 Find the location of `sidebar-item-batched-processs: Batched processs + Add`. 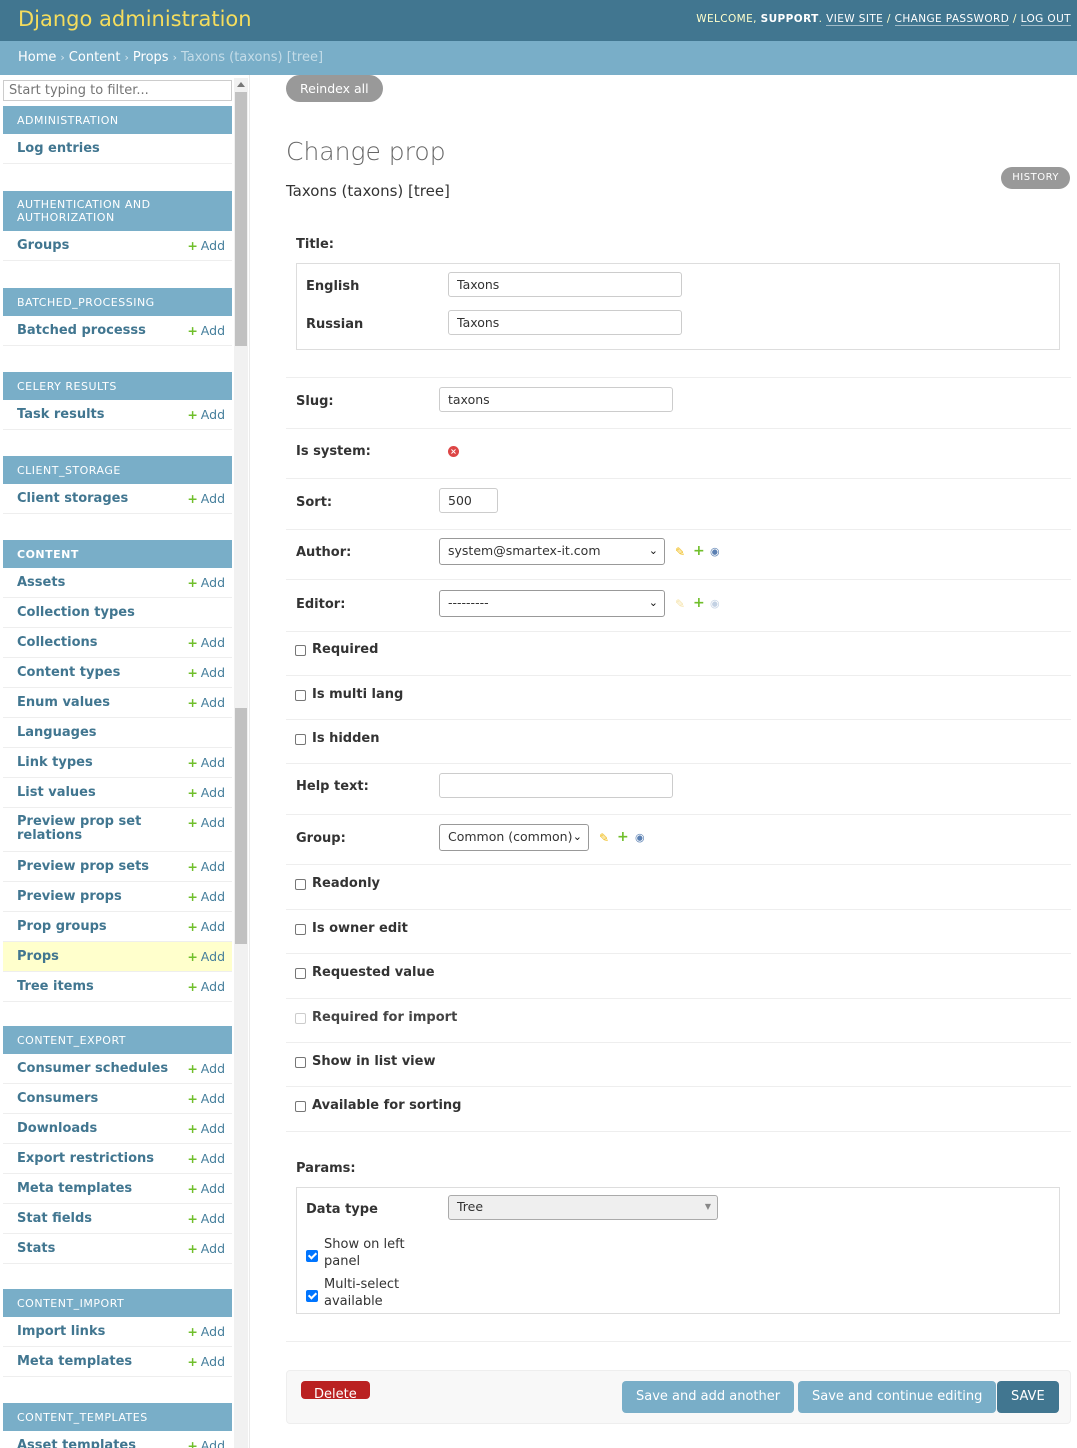

sidebar-item-batched-processs: Batched processs + Add is located at coordinates (117, 331).